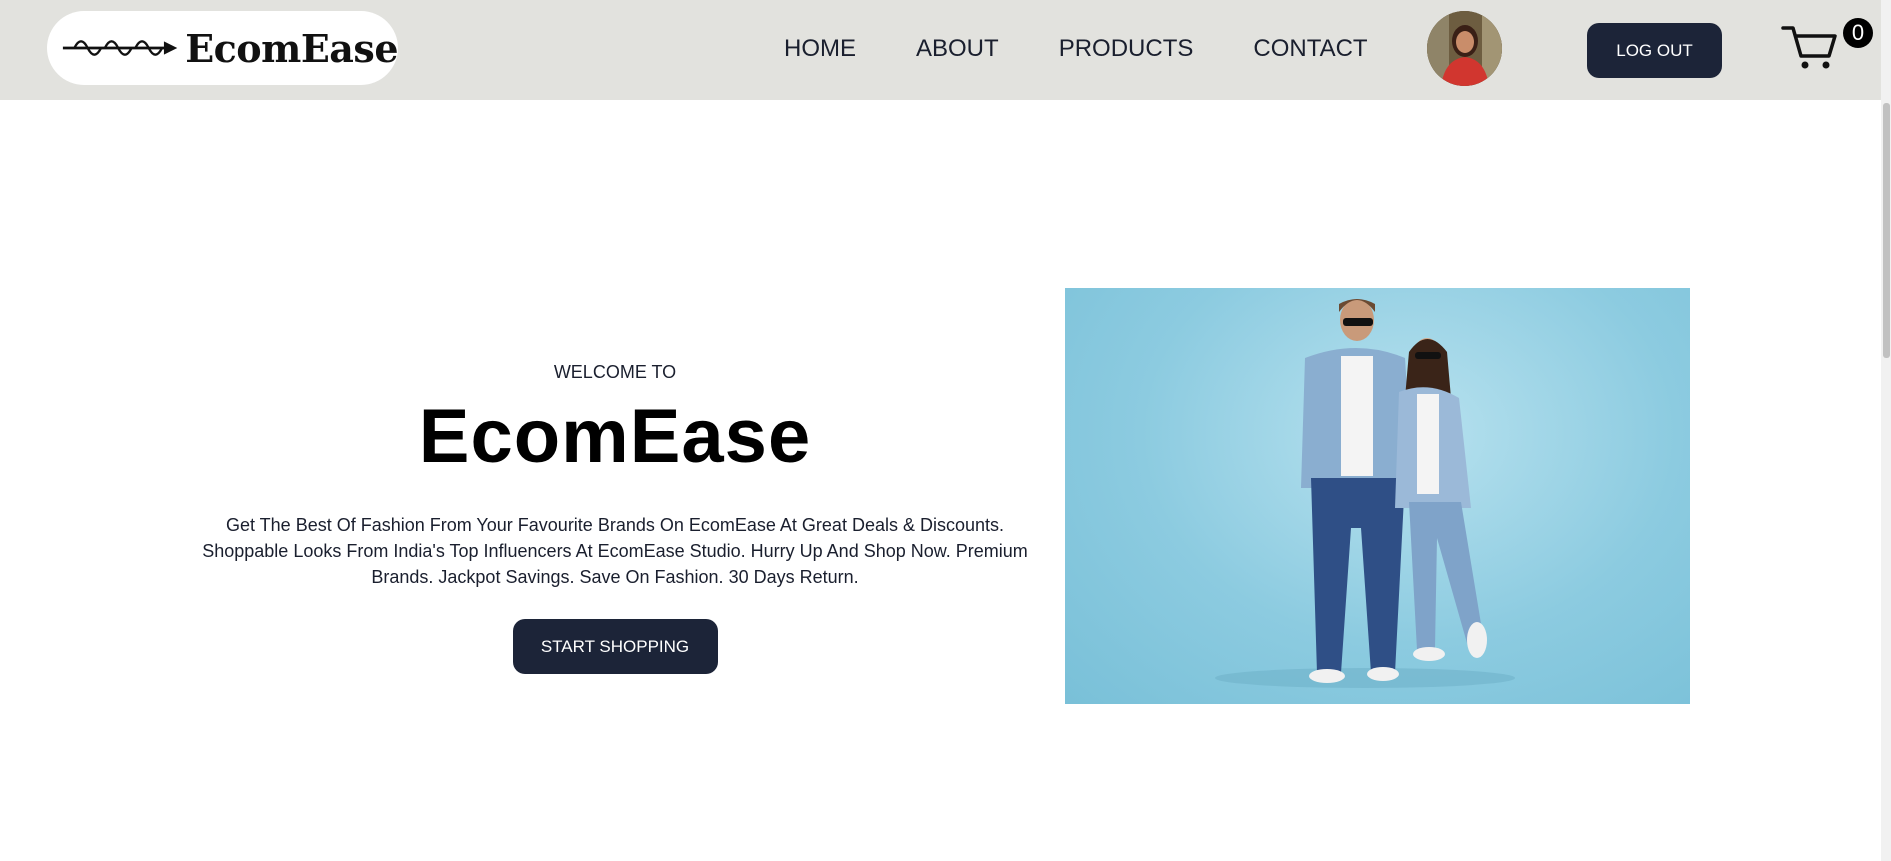 Image resolution: width=1891 pixels, height=861 pixels. I want to click on brand-logo: EcomEase, so click(222, 48).